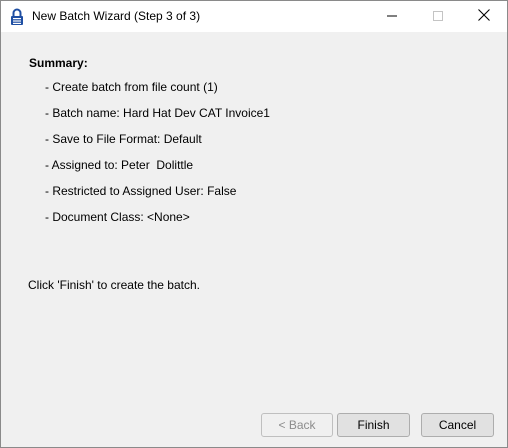 The width and height of the screenshot is (508, 448). Describe the element at coordinates (297, 425) in the screenshot. I see `back-button: < Back` at that location.